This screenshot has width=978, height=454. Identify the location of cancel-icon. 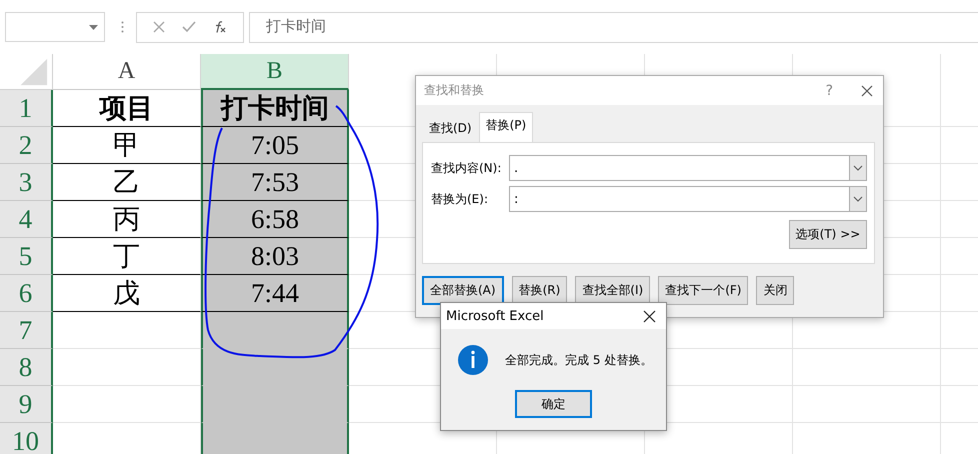
(159, 27).